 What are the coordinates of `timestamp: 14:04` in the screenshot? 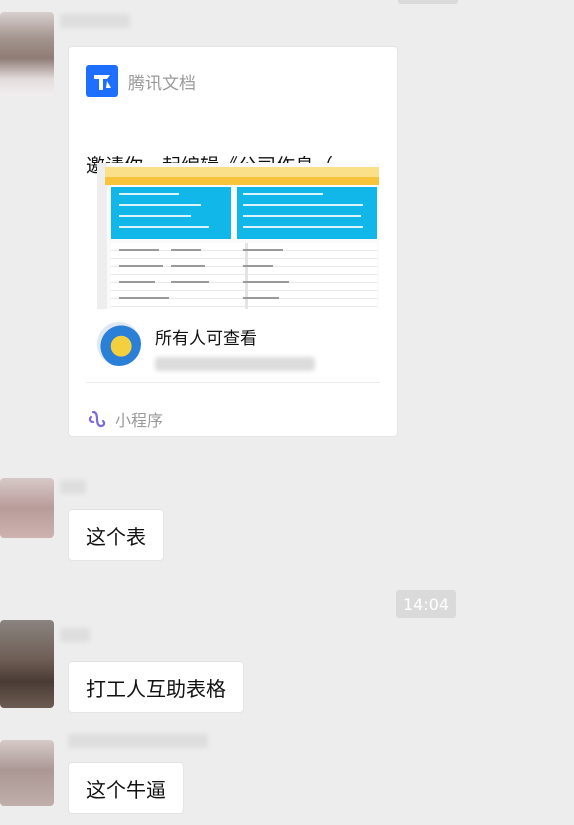 It's located at (426, 604).